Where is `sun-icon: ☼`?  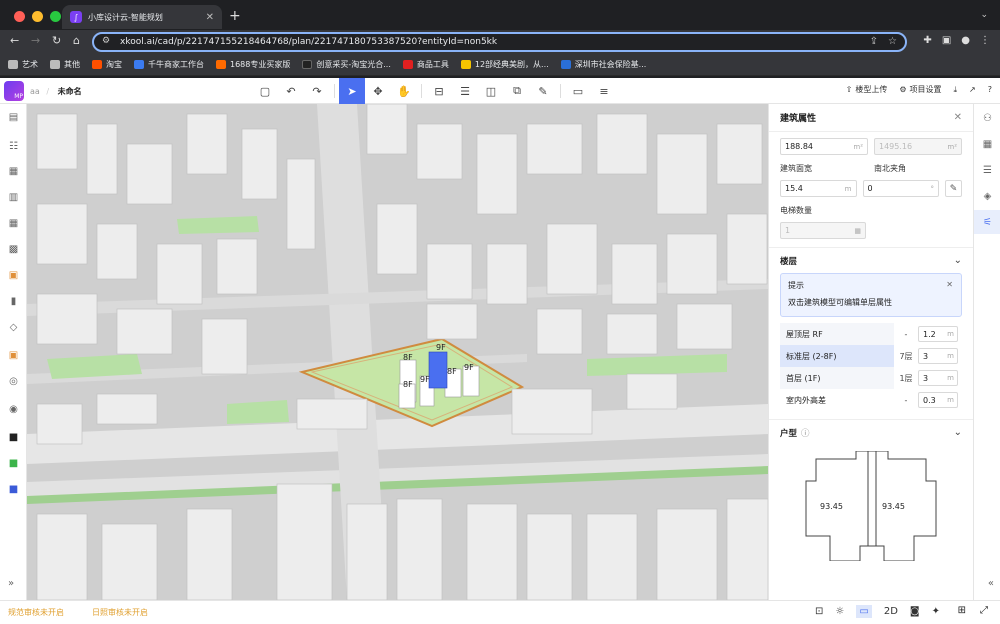 sun-icon: ☼ is located at coordinates (839, 611).